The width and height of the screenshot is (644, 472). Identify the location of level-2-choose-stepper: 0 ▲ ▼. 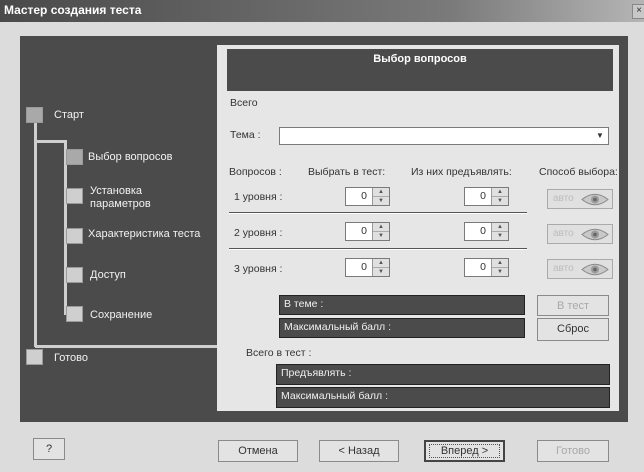
(367, 231).